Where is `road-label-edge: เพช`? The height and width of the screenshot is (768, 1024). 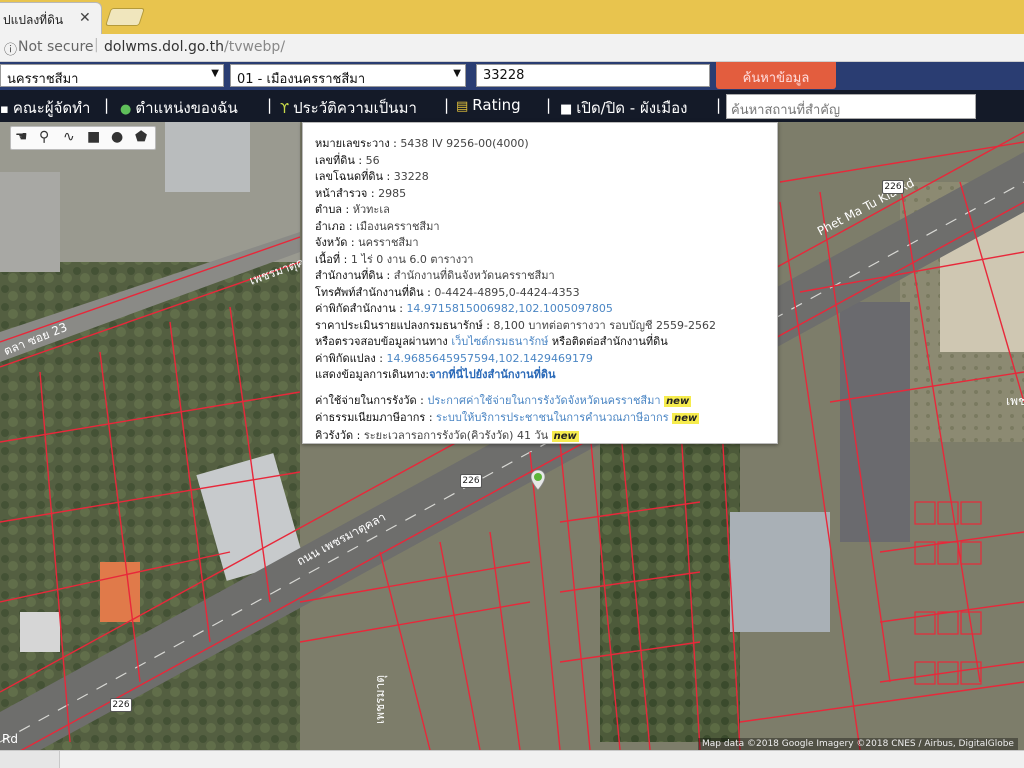
road-label-edge: เพช is located at coordinates (1015, 401).